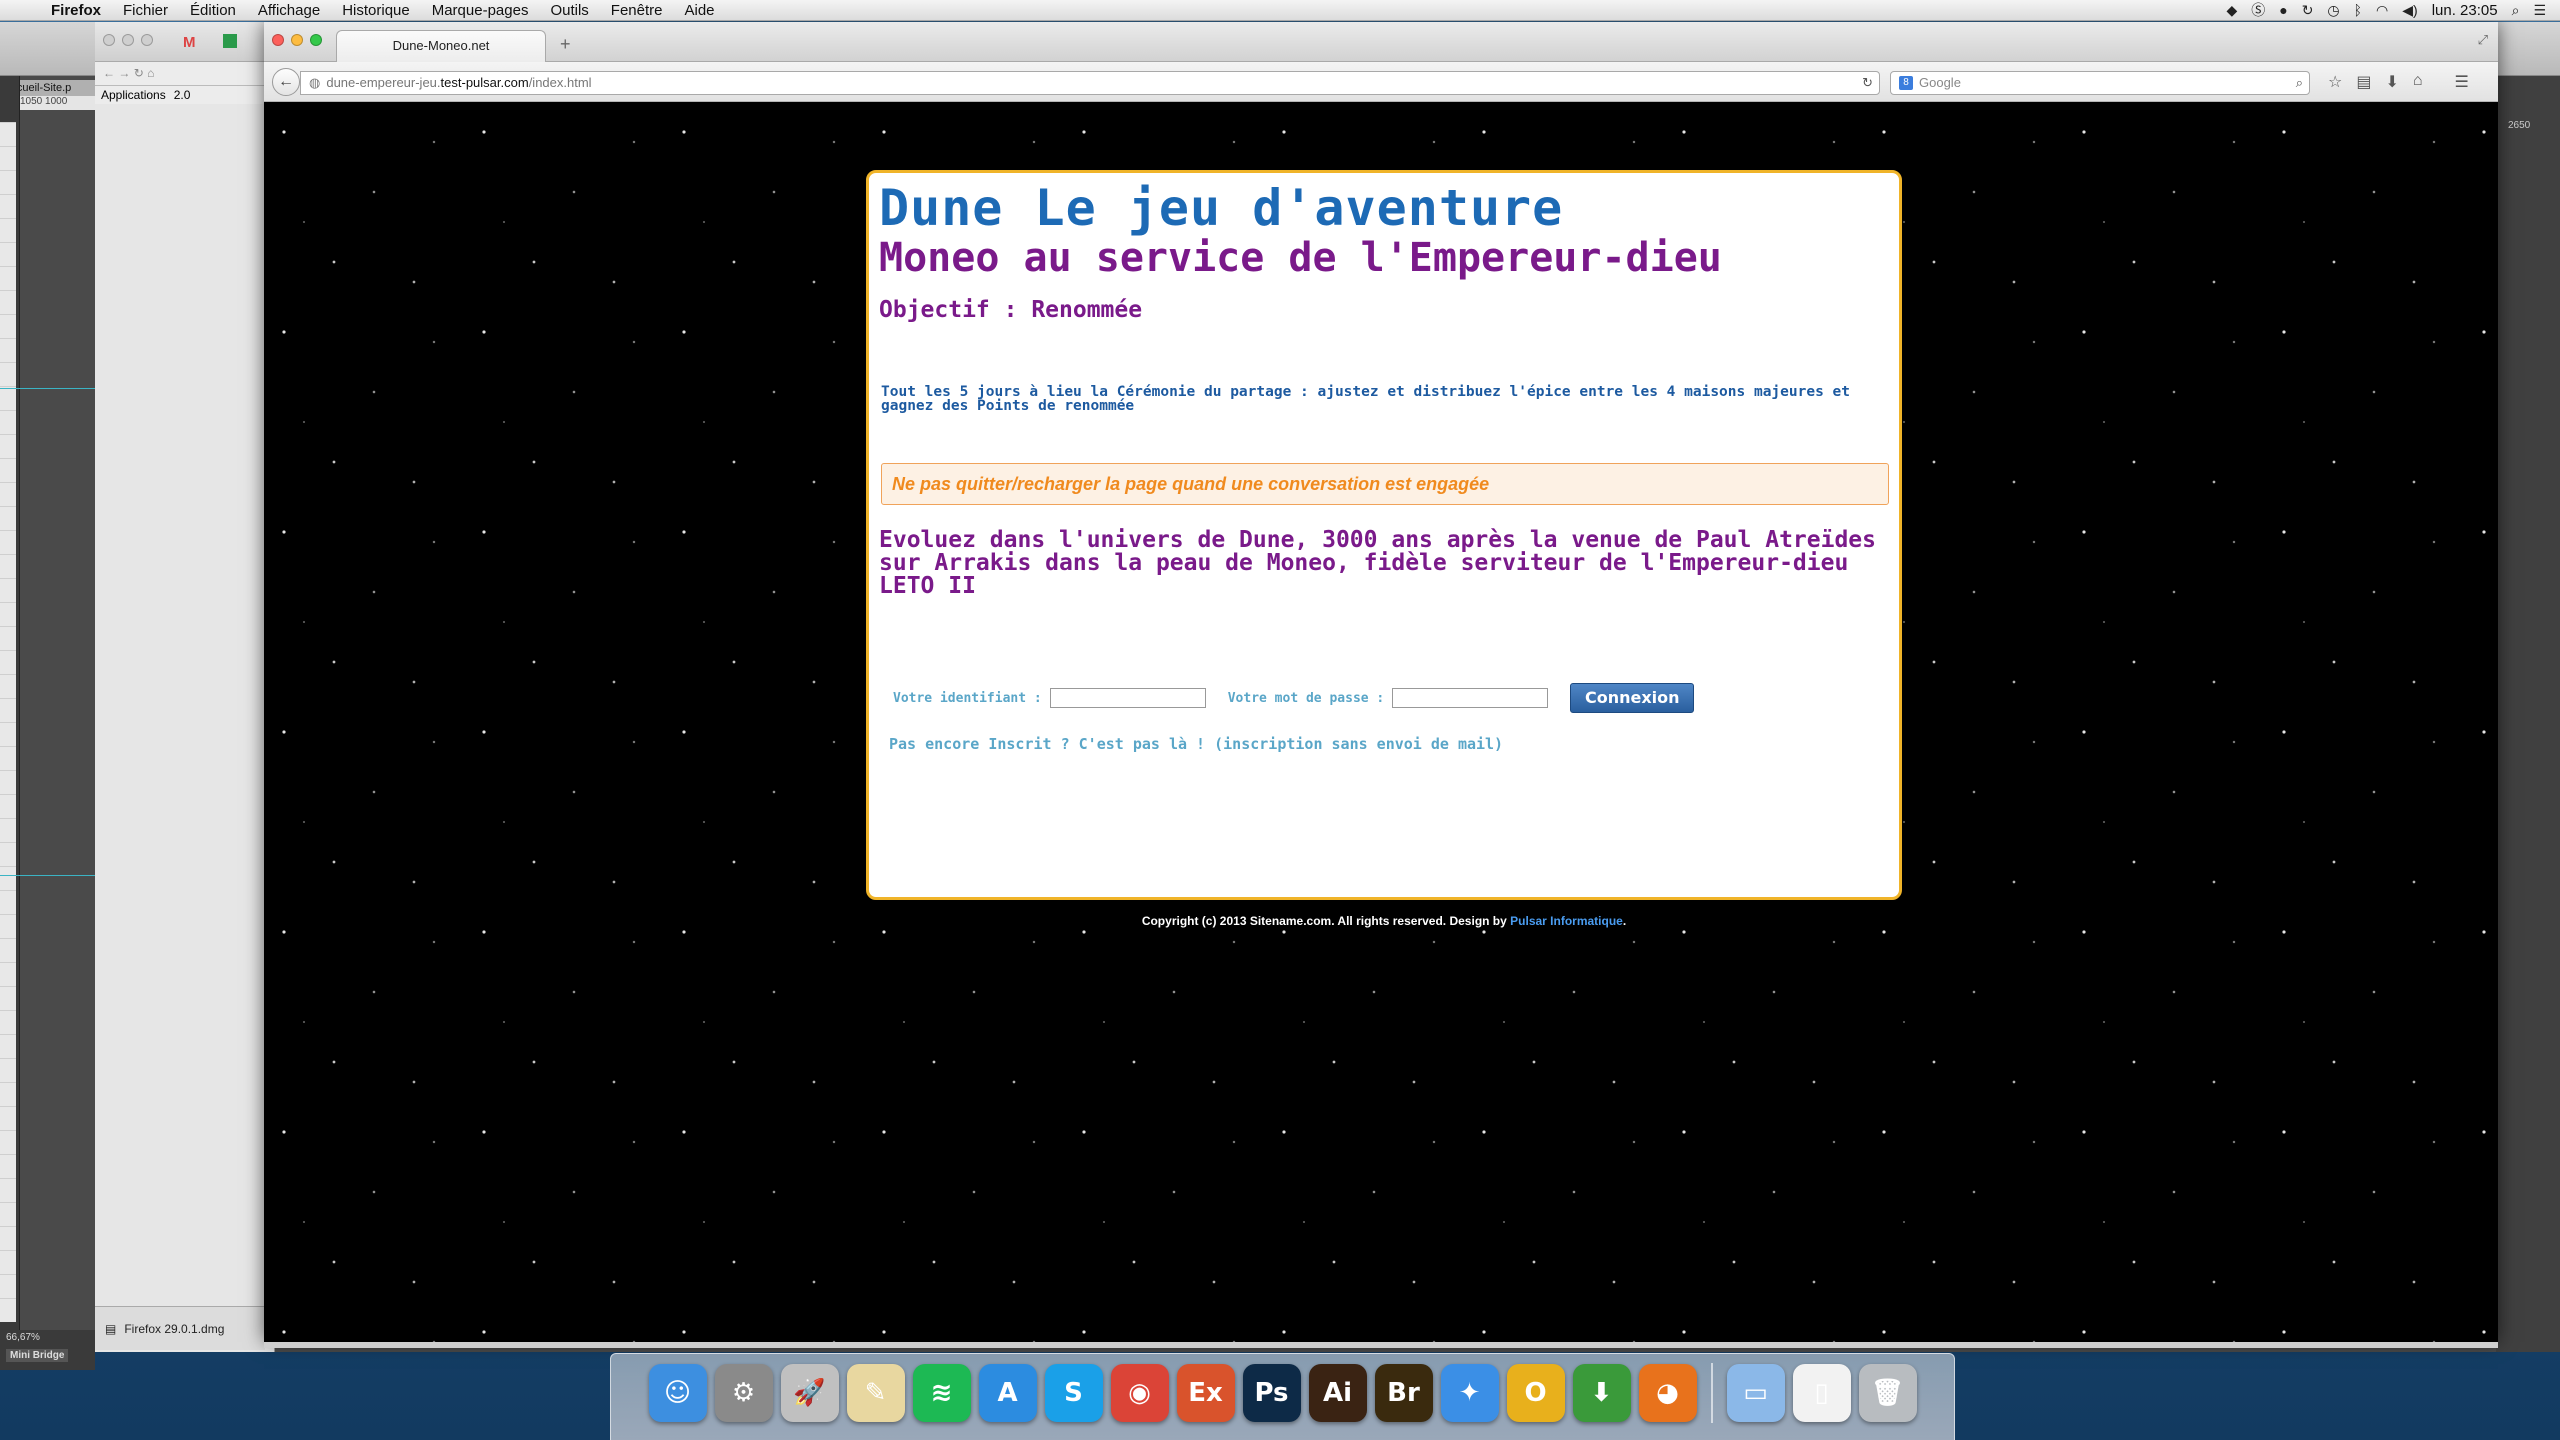 This screenshot has height=1440, width=2560. What do you see at coordinates (1300, 258) in the screenshot?
I see `page-subtitle: Moneo au service de l'Empereur-dieu` at bounding box center [1300, 258].